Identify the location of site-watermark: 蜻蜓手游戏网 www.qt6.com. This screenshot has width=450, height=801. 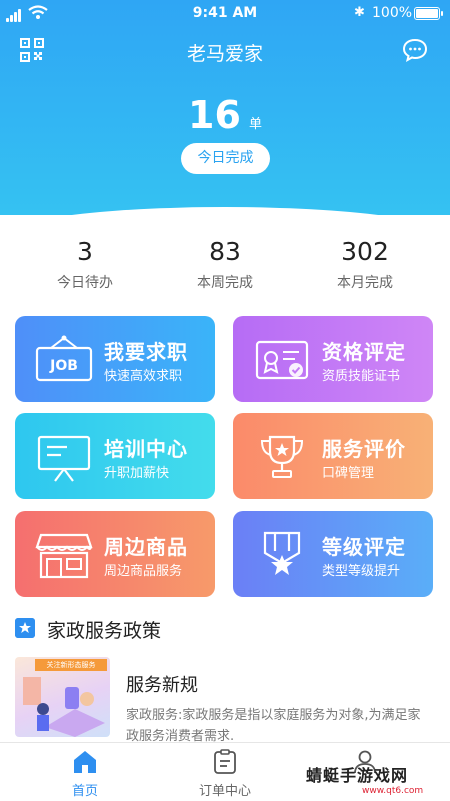
(376, 780).